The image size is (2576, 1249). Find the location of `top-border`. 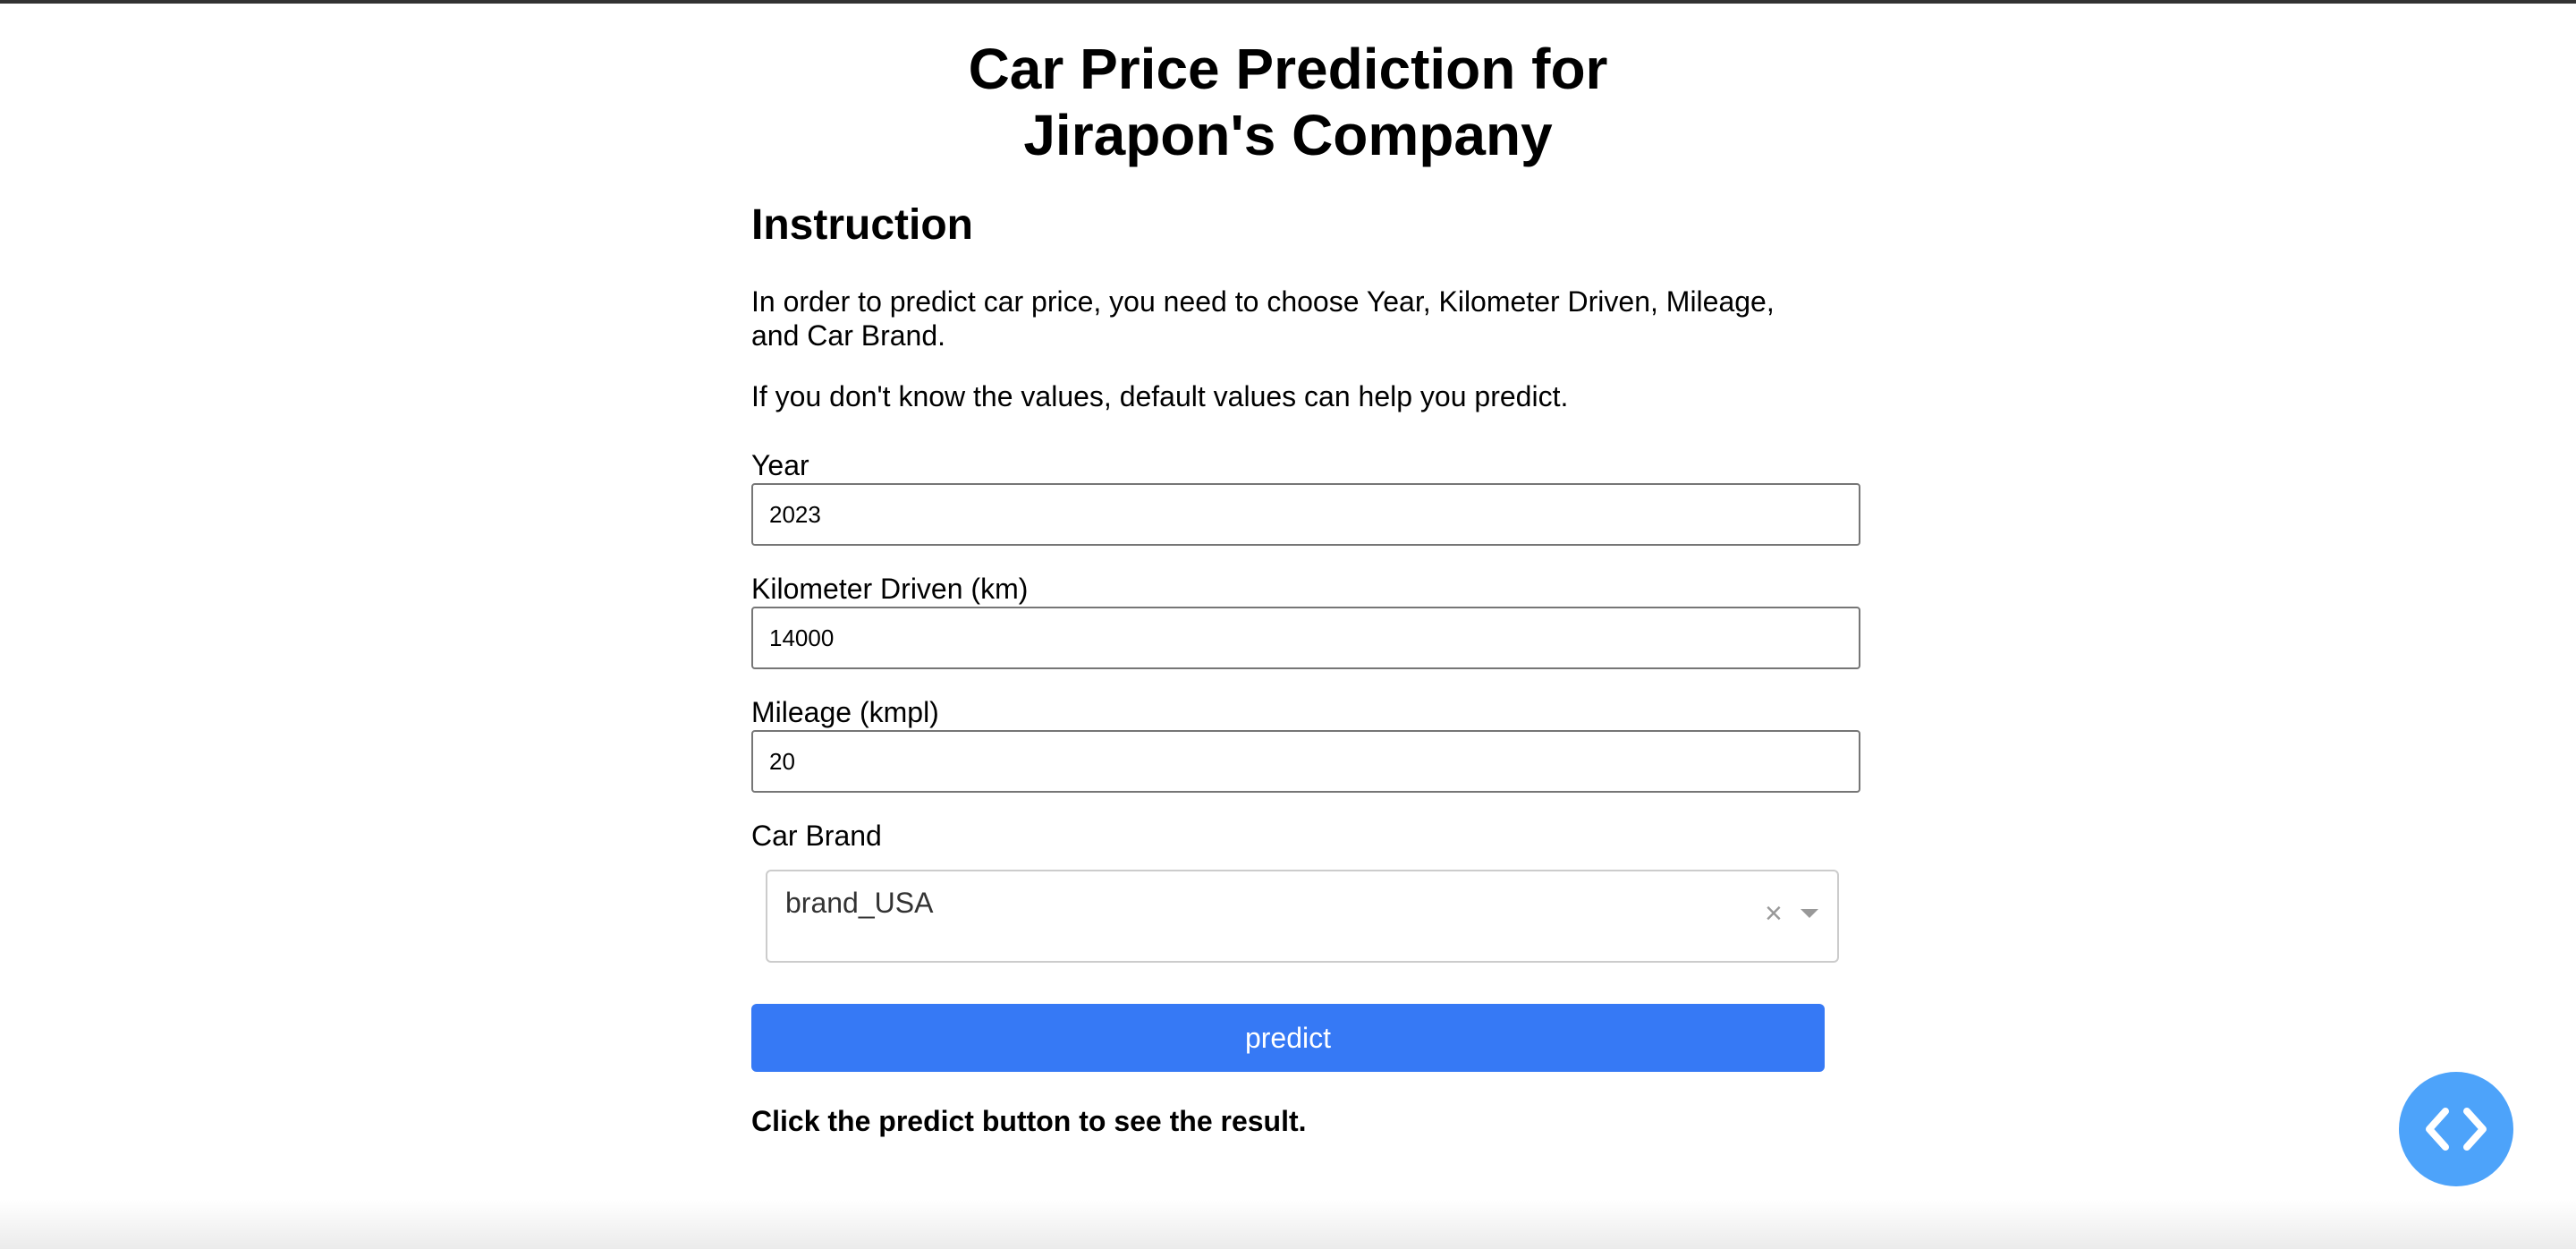

top-border is located at coordinates (1288, 2).